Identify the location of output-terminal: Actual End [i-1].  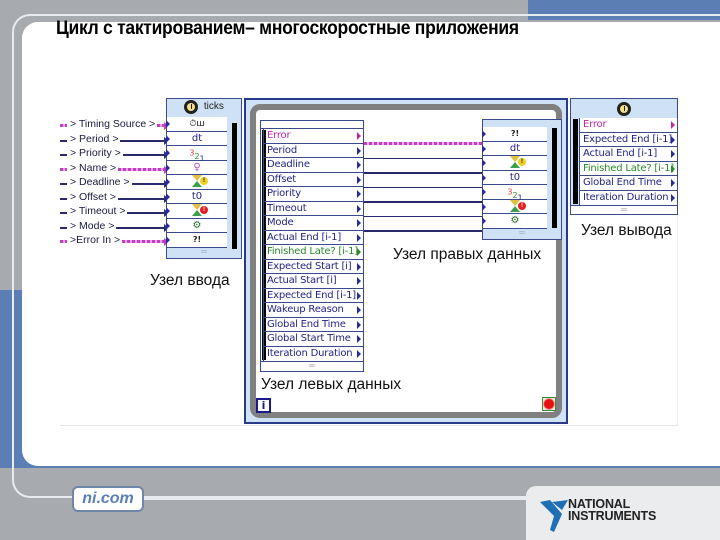
(628, 154).